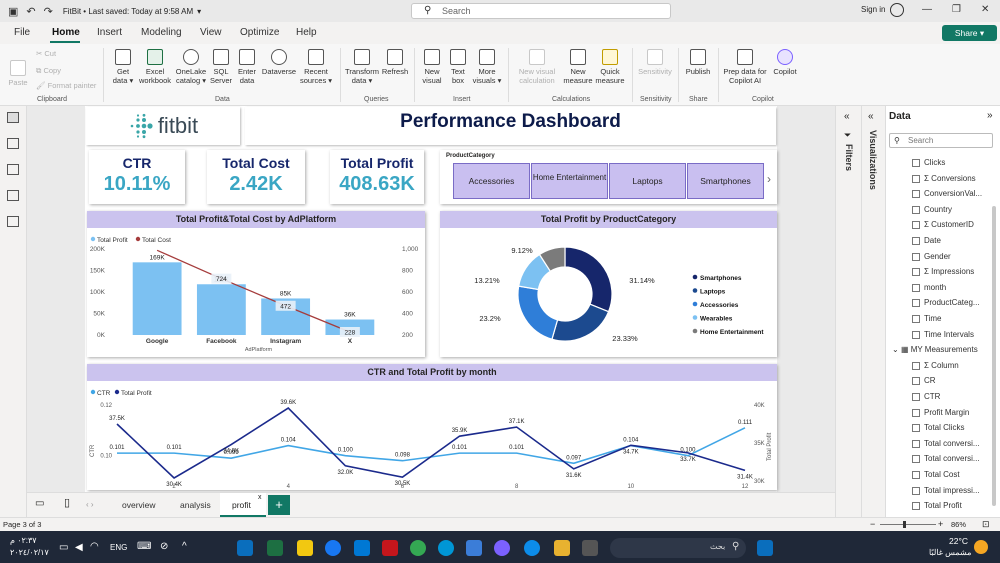 The height and width of the screenshot is (563, 1000). What do you see at coordinates (23, 540) in the screenshot?
I see `clock-time: ٠٢:٣٧ م` at bounding box center [23, 540].